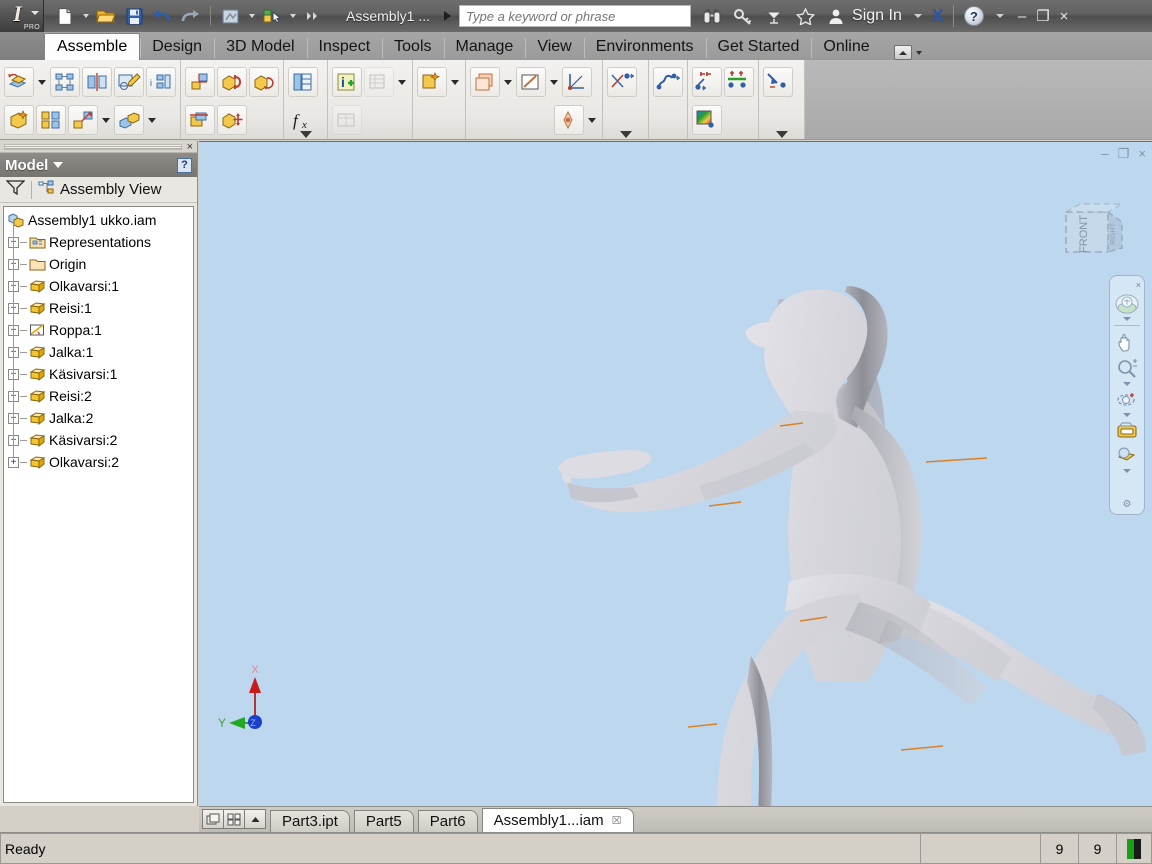 This screenshot has height=864, width=1152. I want to click on sign-in-button: Sign In, so click(877, 16).